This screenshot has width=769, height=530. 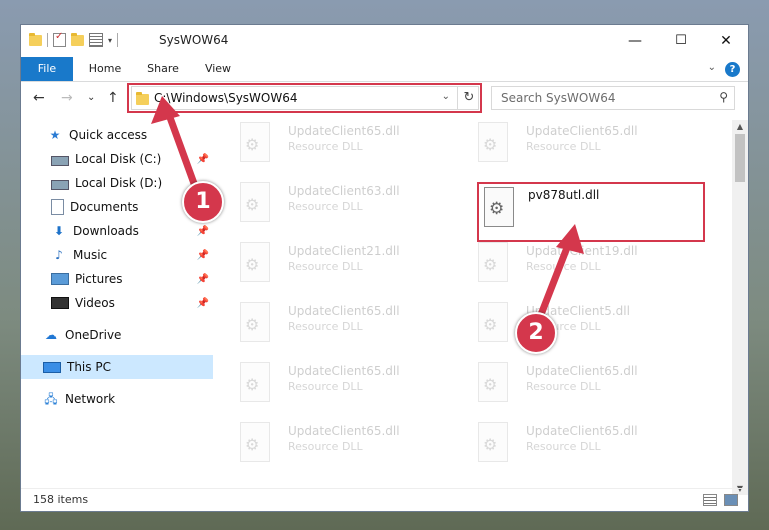 I want to click on step-2-badge: 2, so click(x=536, y=333).